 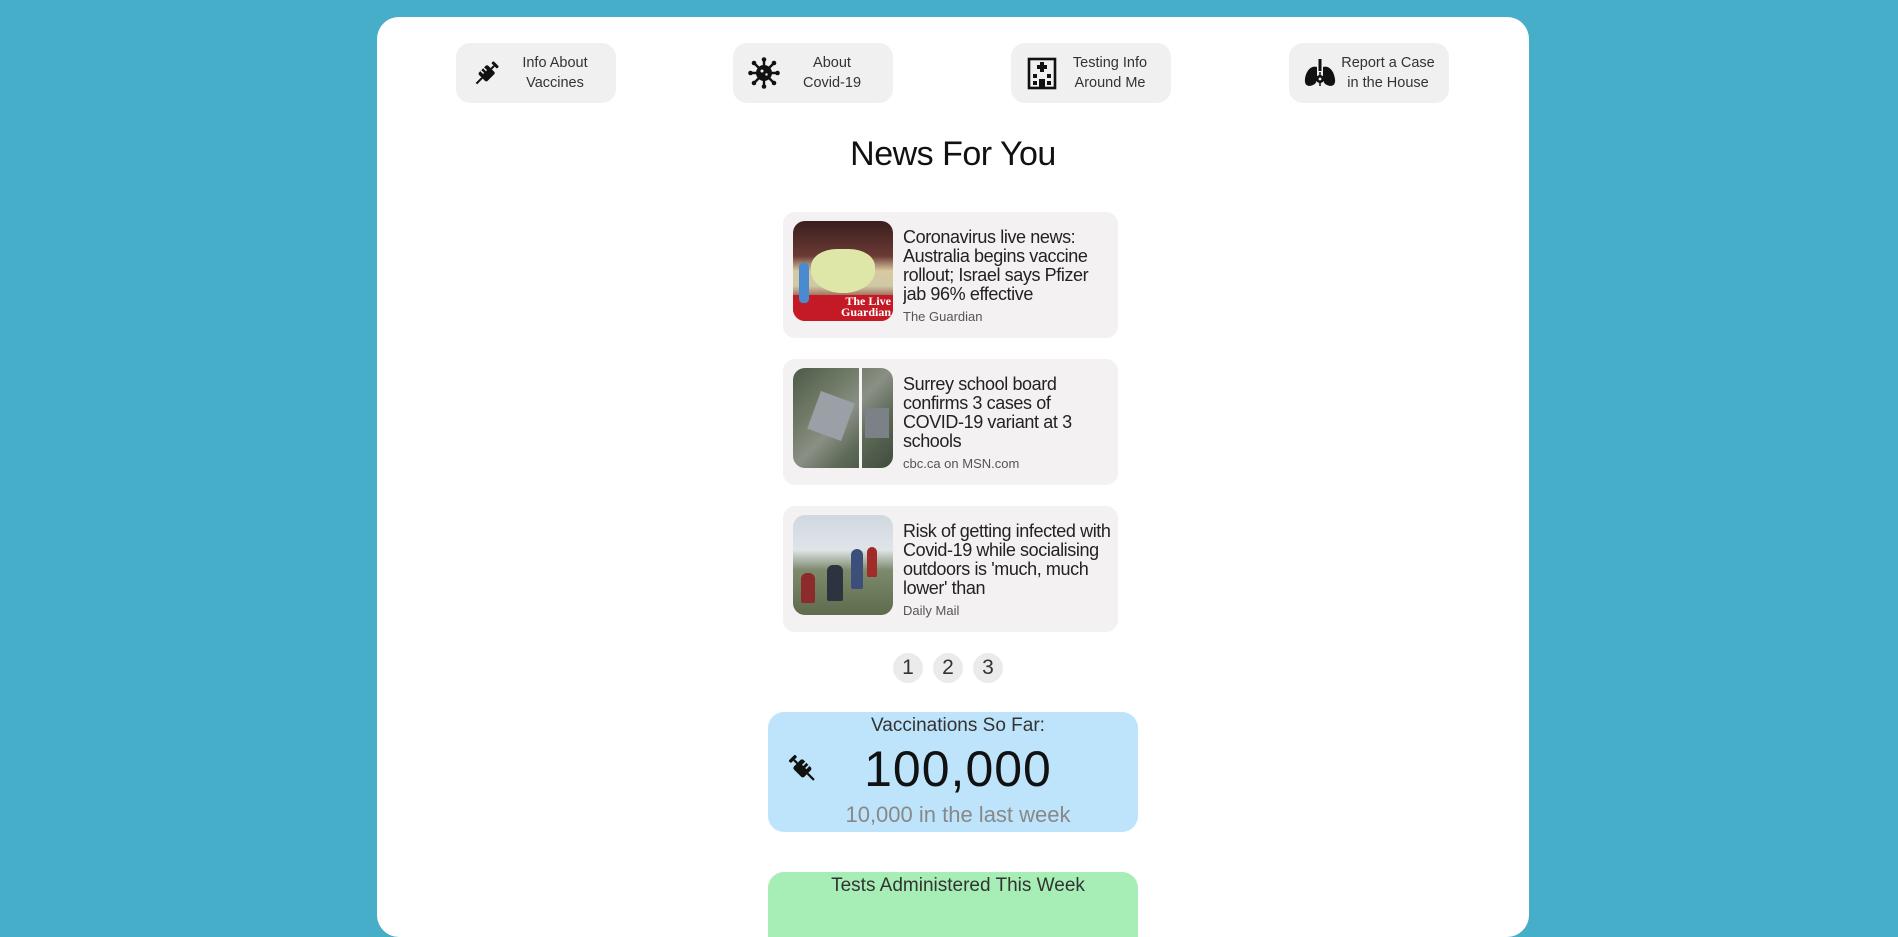 I want to click on tests-label: Tests Administered This Week, so click(x=958, y=885).